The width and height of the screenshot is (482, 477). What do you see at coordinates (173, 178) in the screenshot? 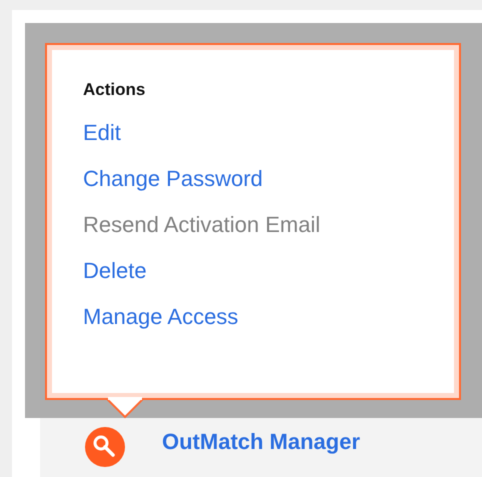
I see `menu-item: Change Password` at bounding box center [173, 178].